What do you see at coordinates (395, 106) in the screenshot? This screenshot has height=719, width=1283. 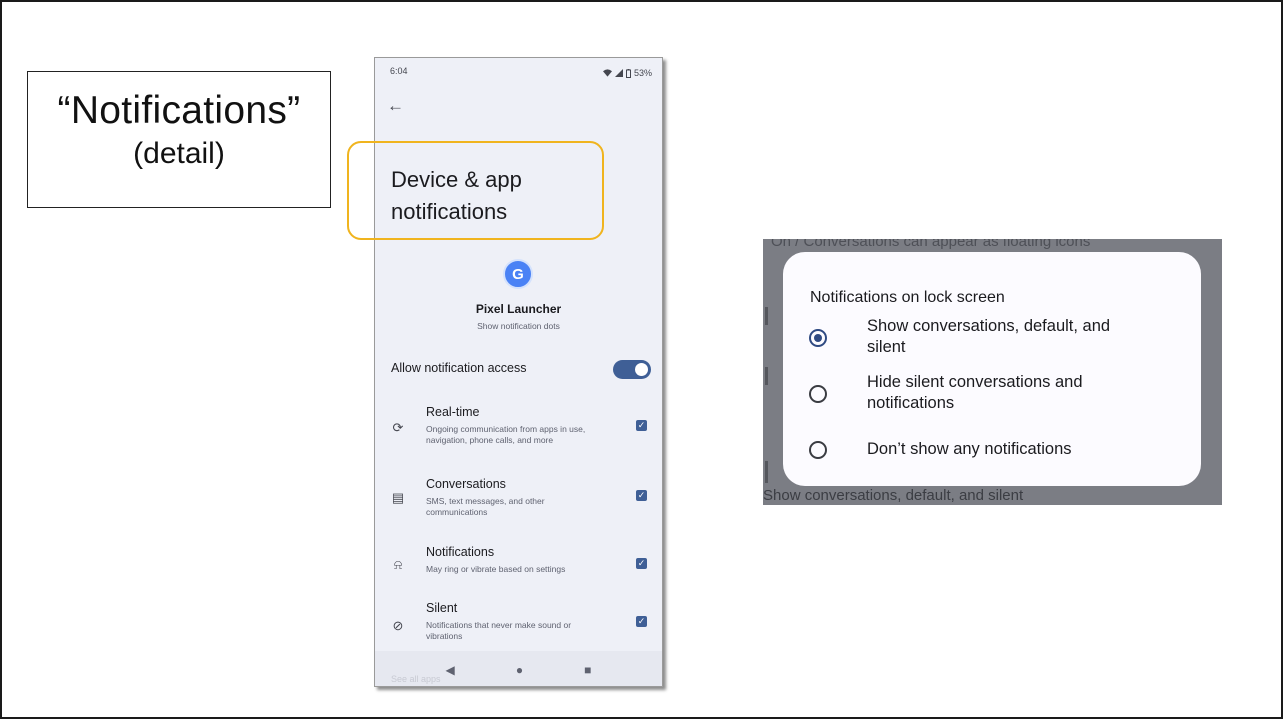 I see `back-arrow-icon: ←` at bounding box center [395, 106].